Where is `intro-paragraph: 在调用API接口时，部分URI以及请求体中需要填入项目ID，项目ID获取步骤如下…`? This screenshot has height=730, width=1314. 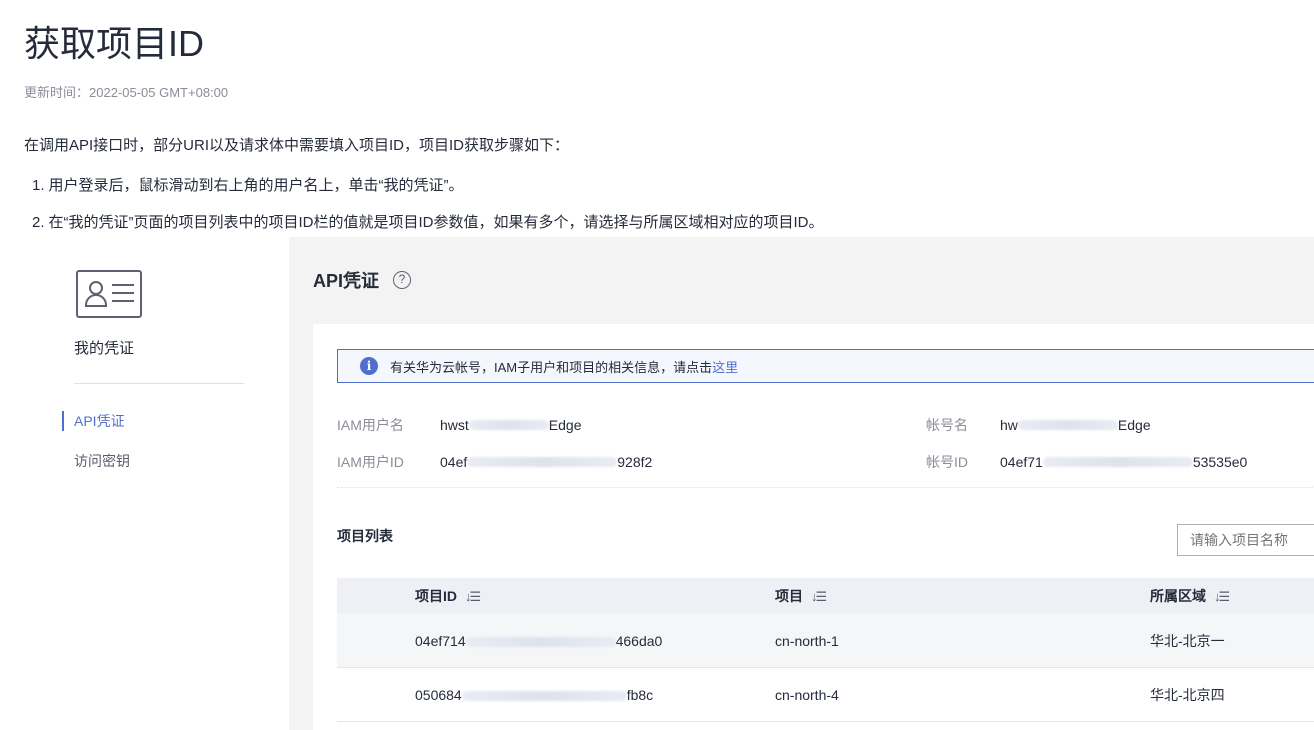 intro-paragraph: 在调用API接口时，部分URI以及请求体中需要填入项目ID，项目ID获取步骤如下… is located at coordinates (297, 145).